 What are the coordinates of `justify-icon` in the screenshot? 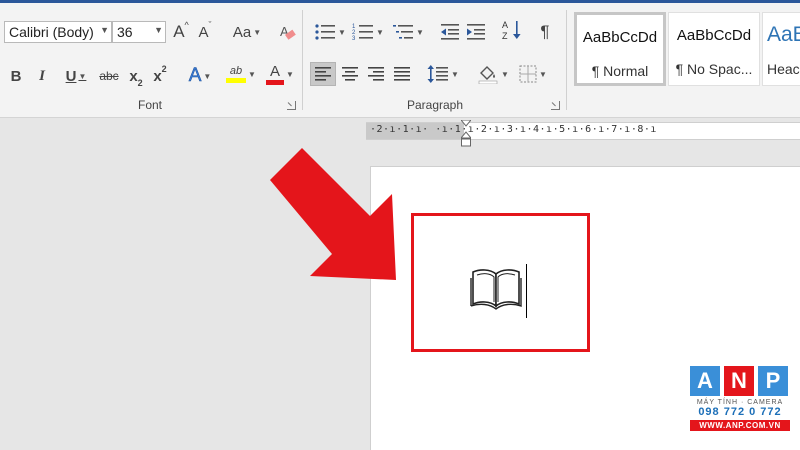 It's located at (402, 74).